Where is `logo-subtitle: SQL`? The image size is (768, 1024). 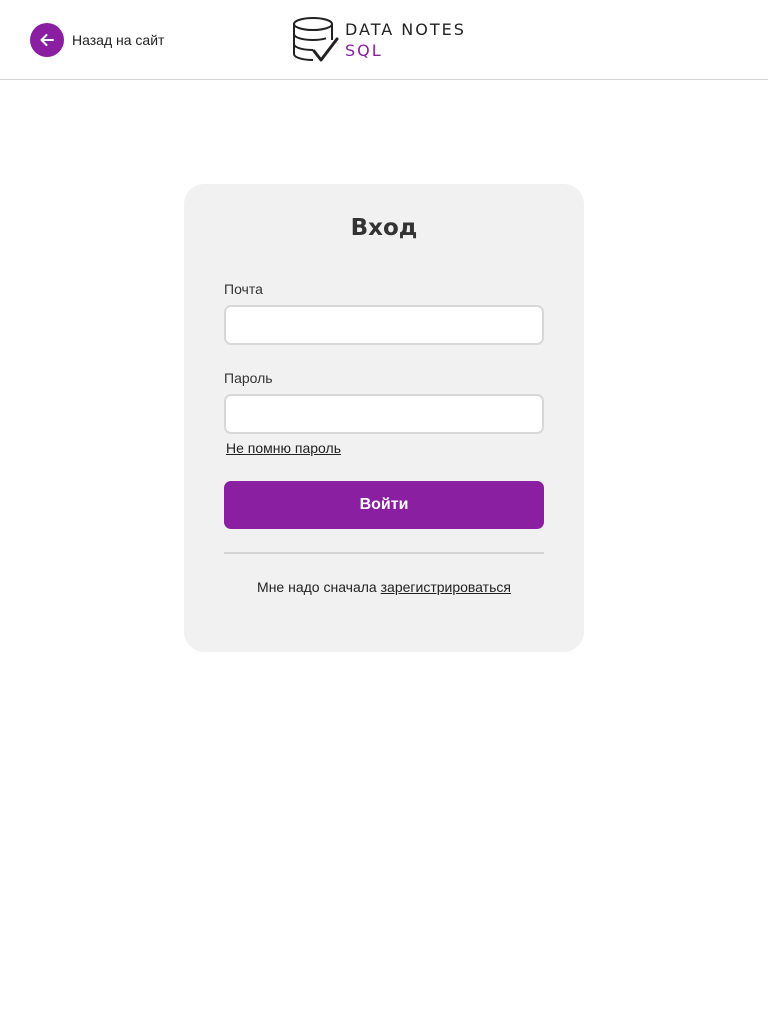
logo-subtitle: SQL is located at coordinates (364, 50).